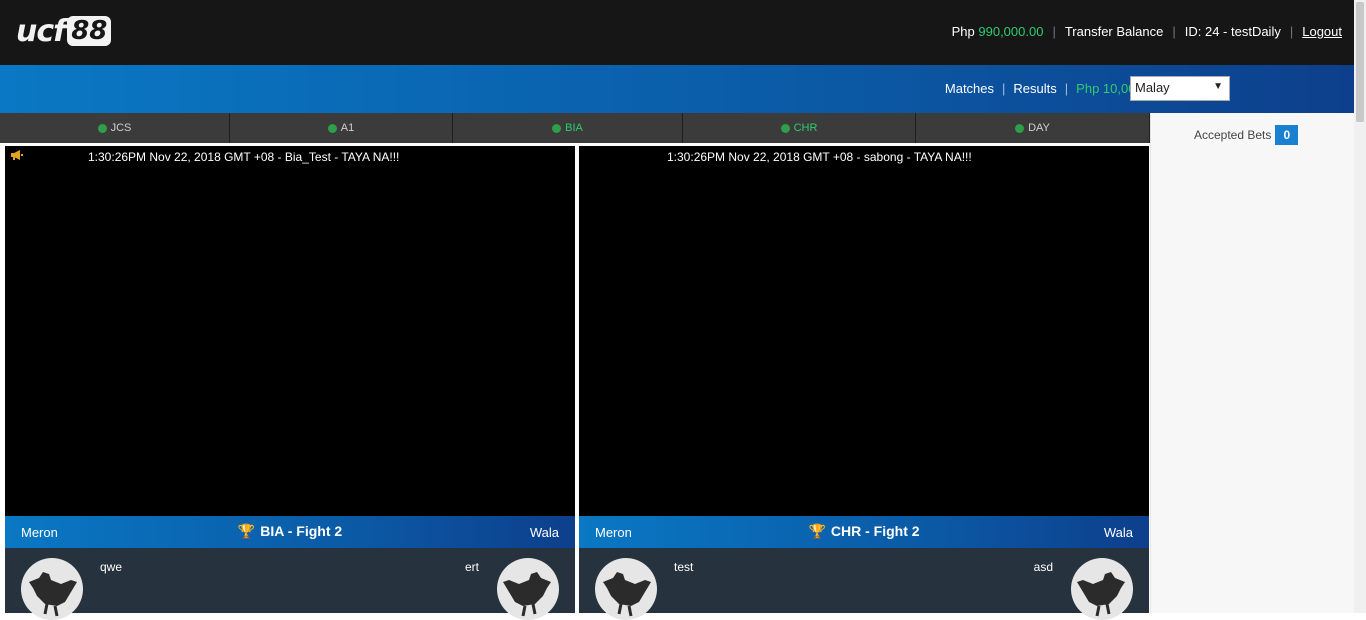  I want to click on fight-title: 🏆 BIA - Fight 2, so click(290, 531).